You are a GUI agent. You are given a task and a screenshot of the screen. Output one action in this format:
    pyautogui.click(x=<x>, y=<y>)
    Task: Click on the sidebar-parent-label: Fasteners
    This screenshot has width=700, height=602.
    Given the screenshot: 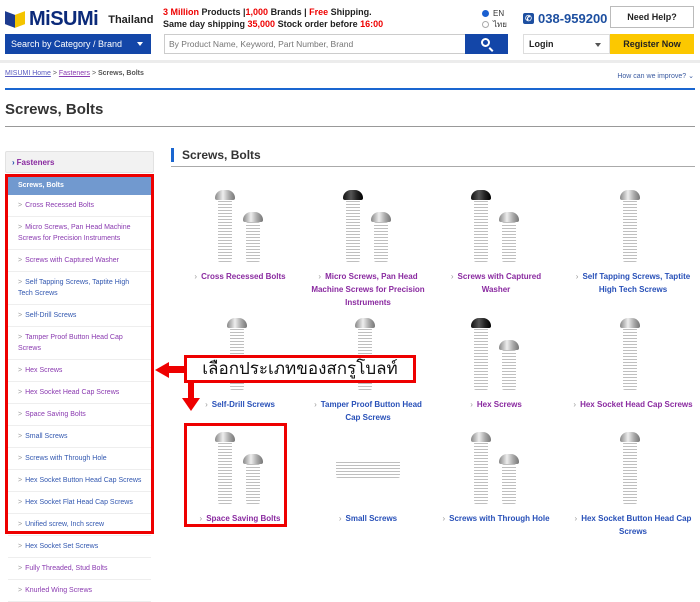 What is the action you would take?
    pyautogui.click(x=35, y=162)
    